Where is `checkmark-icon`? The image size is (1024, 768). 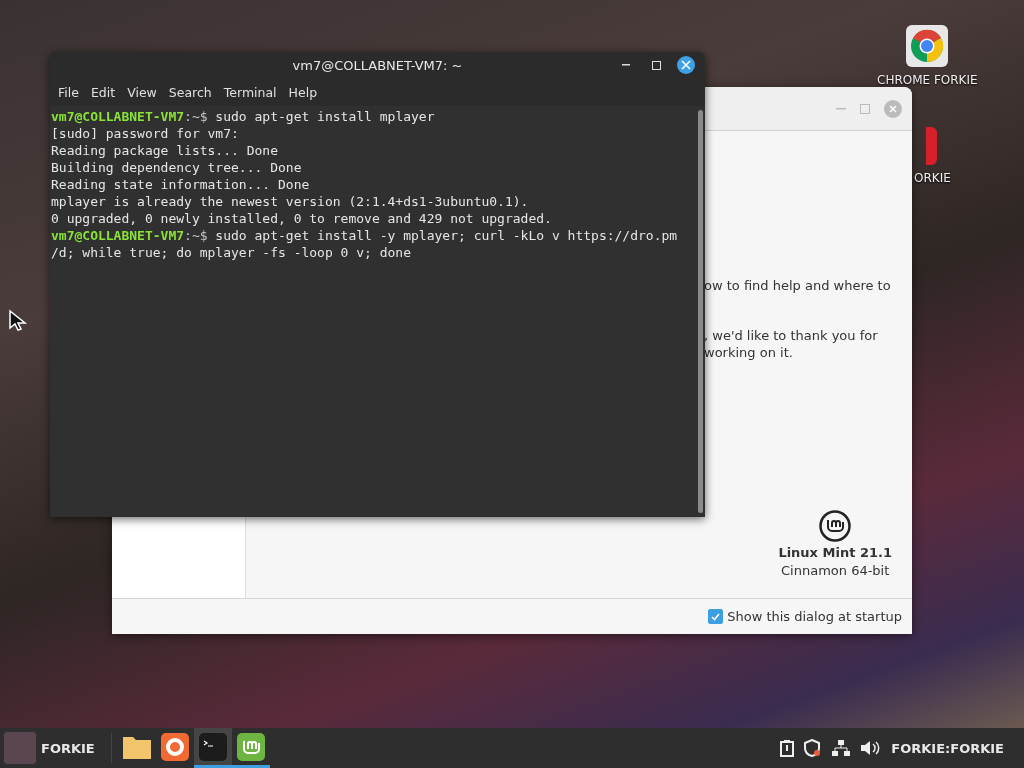 checkmark-icon is located at coordinates (716, 616).